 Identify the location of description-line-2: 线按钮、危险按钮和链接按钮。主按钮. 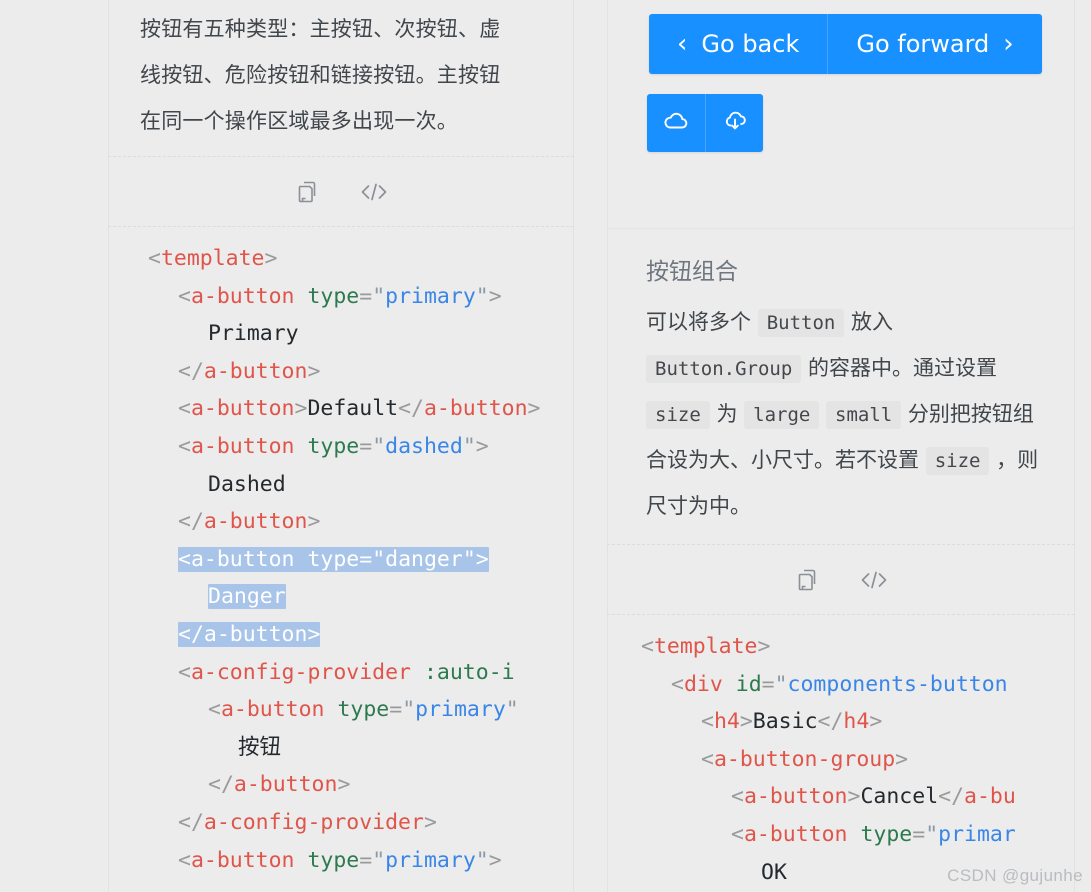
(320, 75).